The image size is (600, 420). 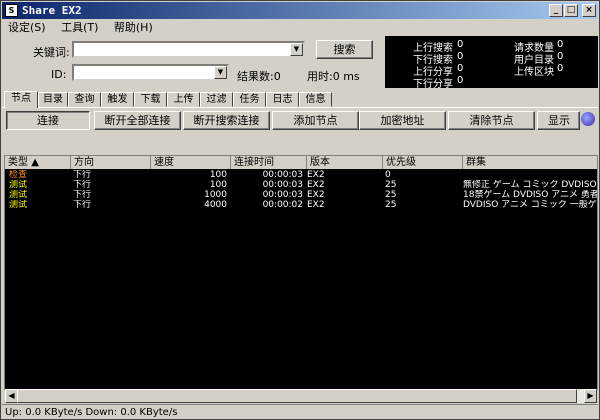 What do you see at coordinates (588, 119) in the screenshot?
I see `grapes-icon` at bounding box center [588, 119].